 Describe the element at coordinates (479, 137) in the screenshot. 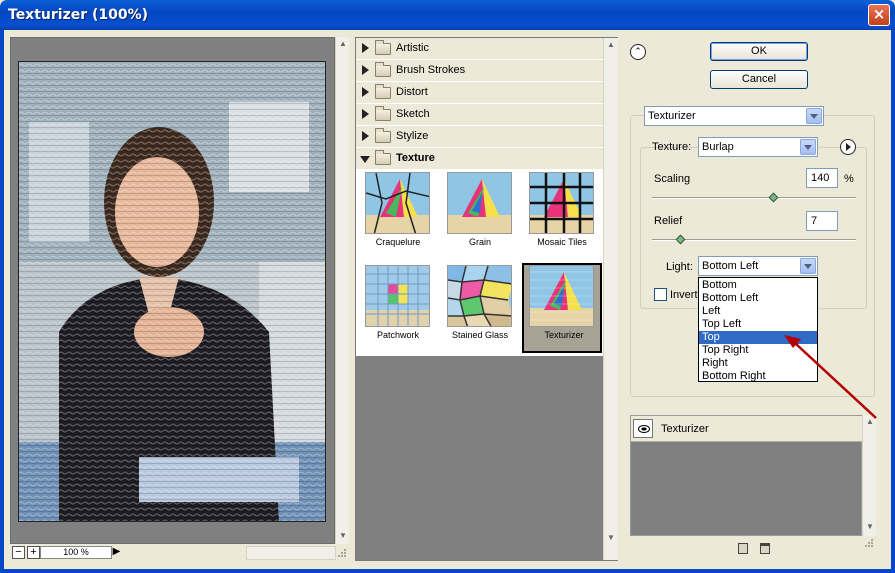

I see `category-stylize: Stylize` at that location.